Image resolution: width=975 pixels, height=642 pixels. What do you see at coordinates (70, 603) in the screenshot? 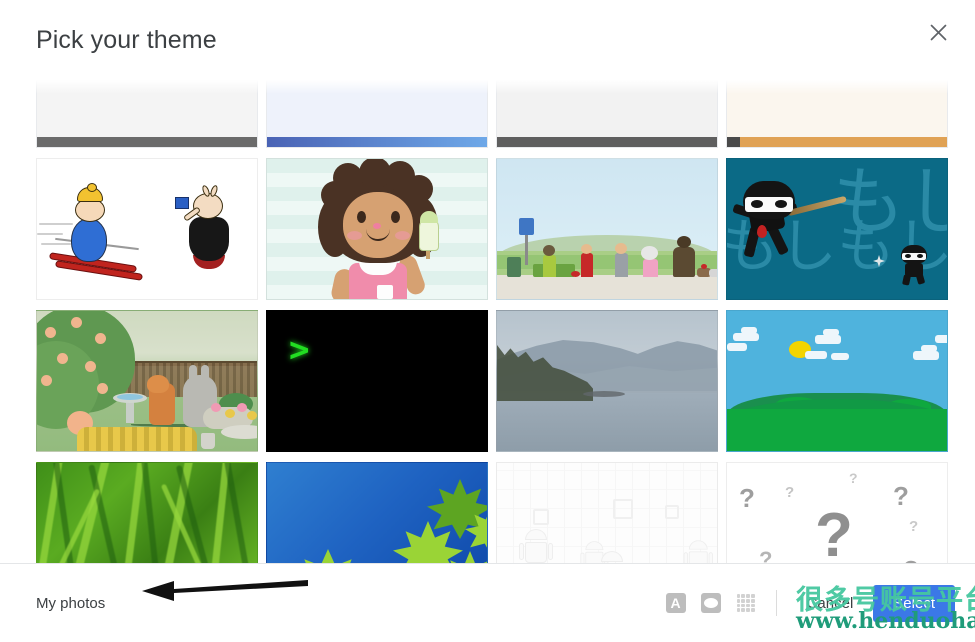
I see `my-photos-button: My photos` at bounding box center [70, 603].